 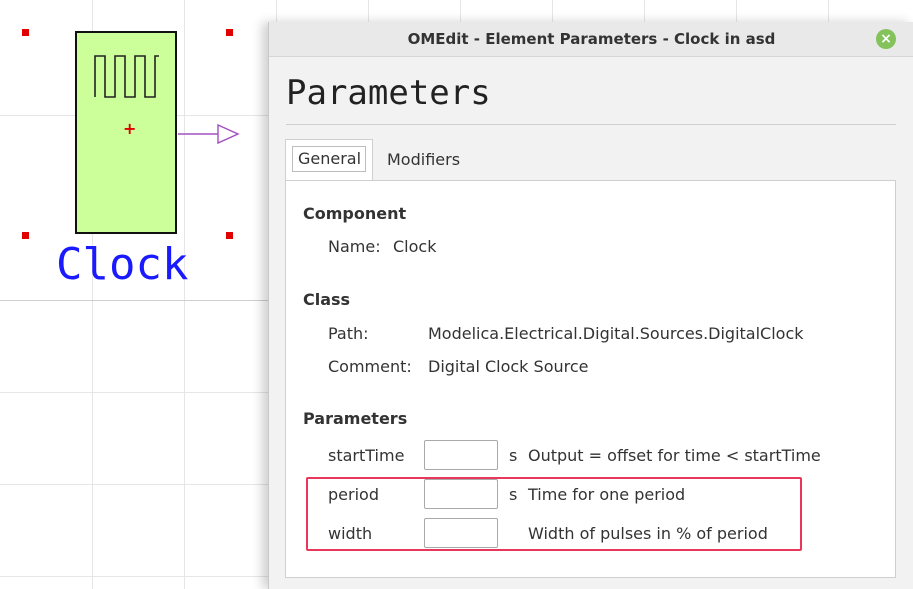 I want to click on class-section-title: Class, so click(x=327, y=299).